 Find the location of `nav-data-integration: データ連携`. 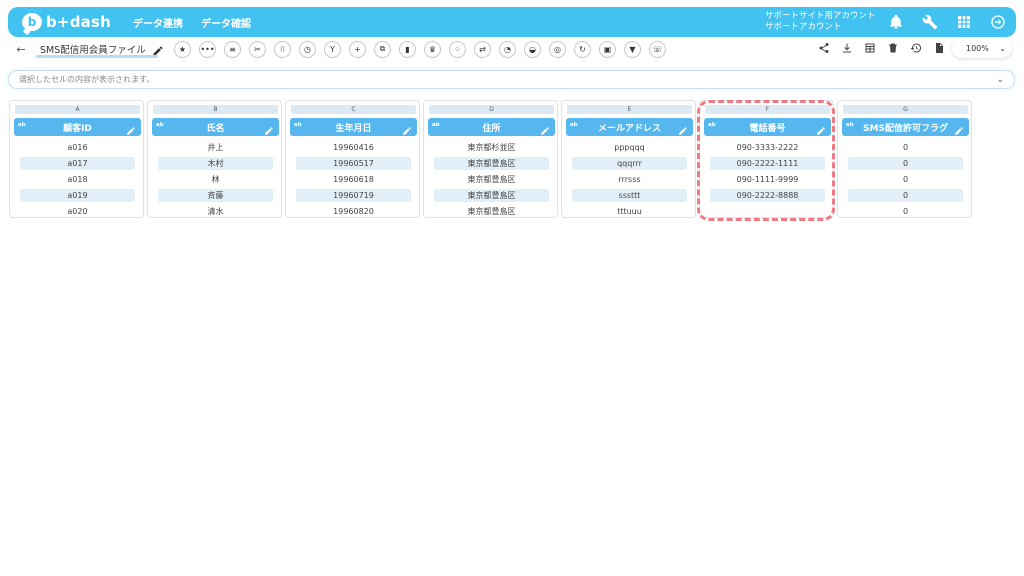

nav-data-integration: データ連携 is located at coordinates (158, 22).